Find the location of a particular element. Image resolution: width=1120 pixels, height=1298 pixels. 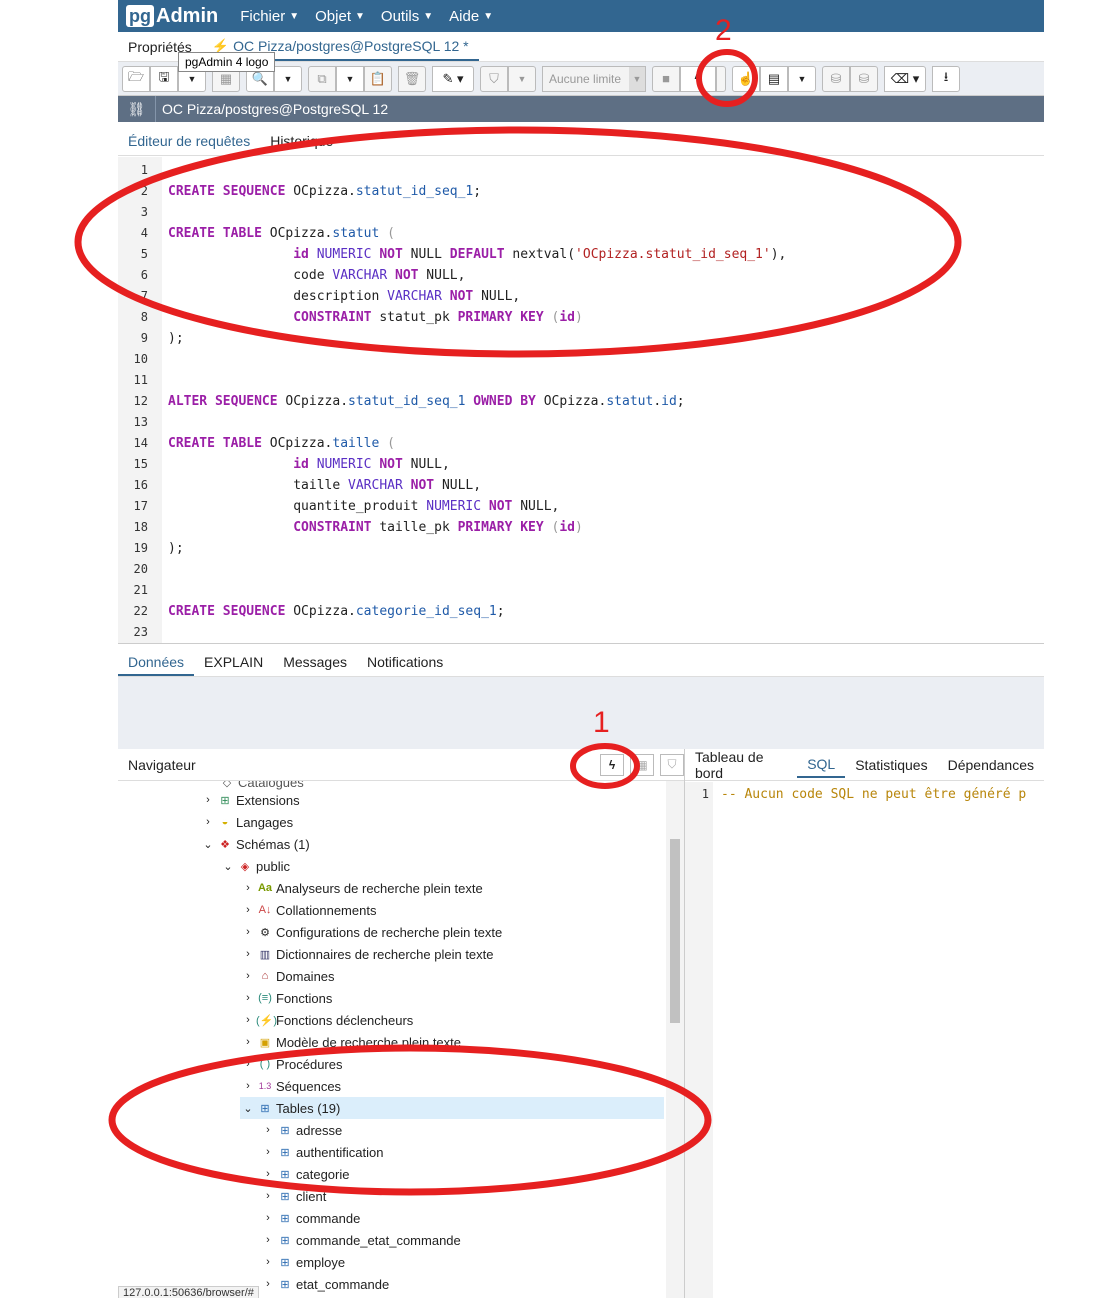

pgadmin-logo: pg Admin is located at coordinates (172, 16).